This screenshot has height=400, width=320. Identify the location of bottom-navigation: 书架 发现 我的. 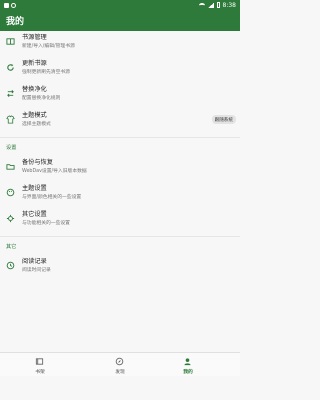
(120, 364).